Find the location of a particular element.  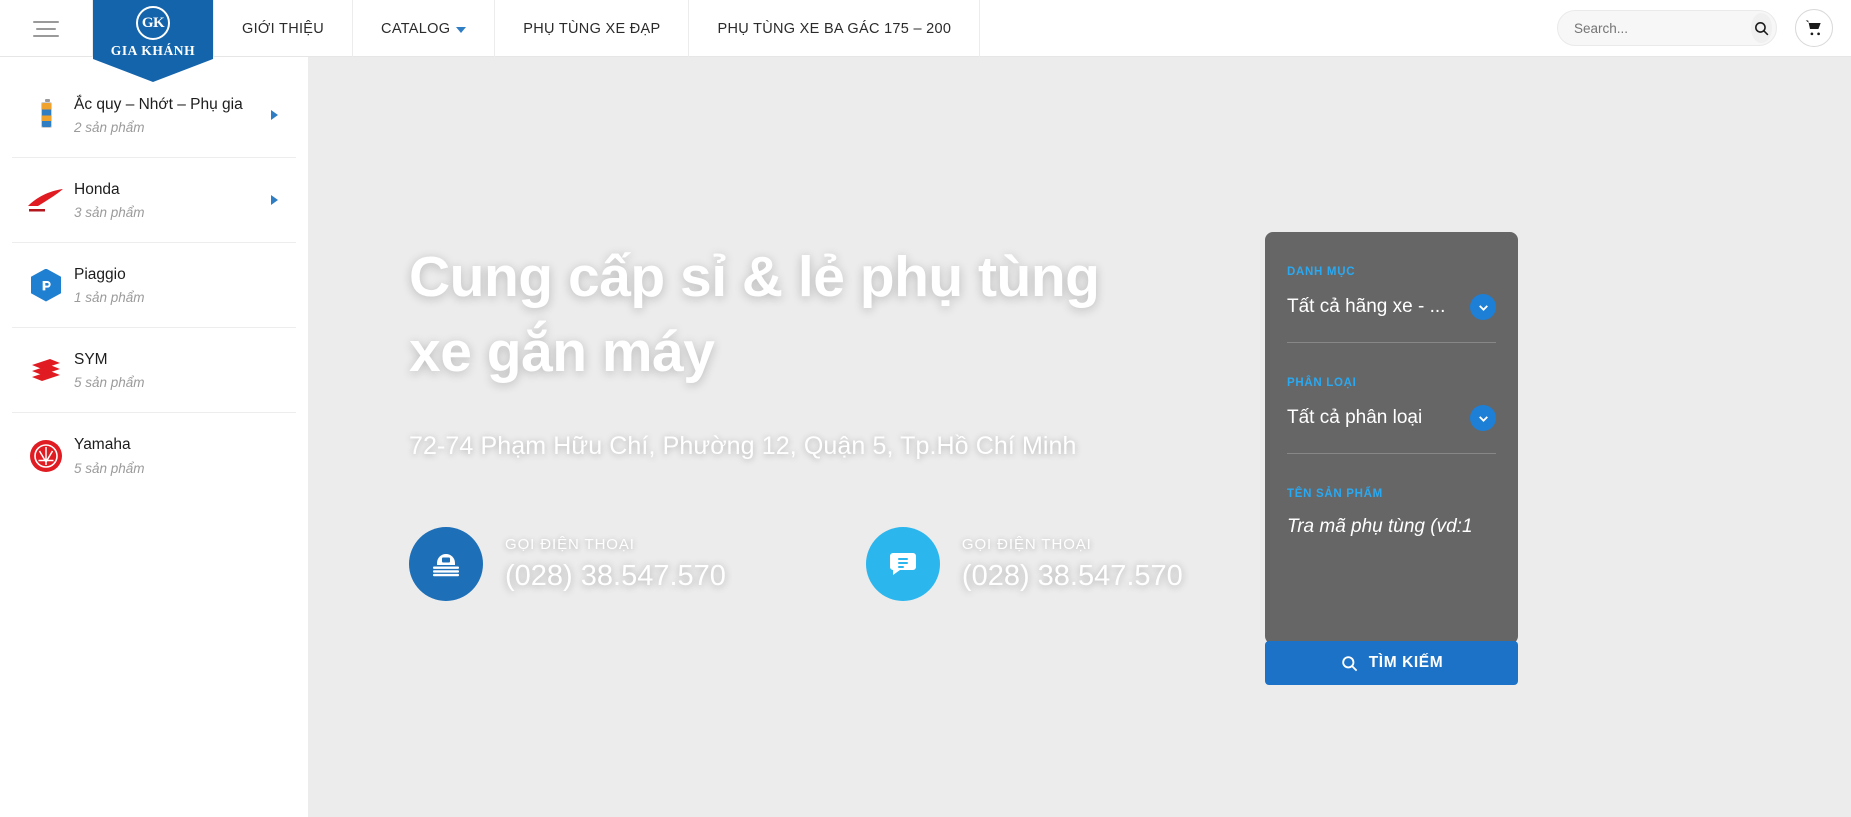

sidebar-item-title: SYM is located at coordinates (91, 359).